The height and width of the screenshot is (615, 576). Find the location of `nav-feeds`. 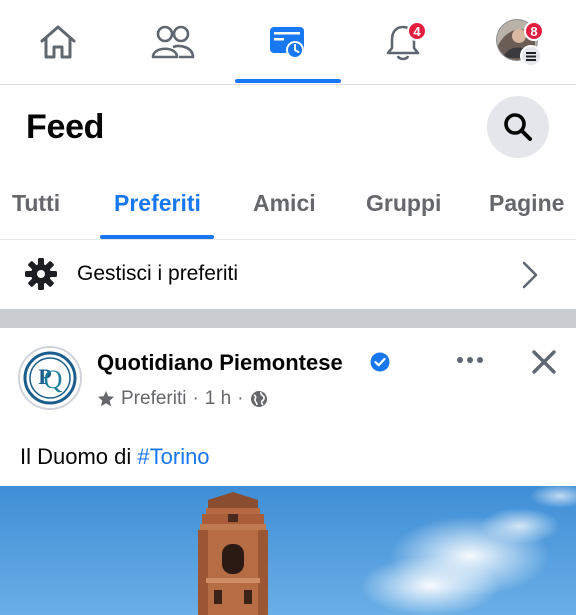

nav-feeds is located at coordinates (287, 42).